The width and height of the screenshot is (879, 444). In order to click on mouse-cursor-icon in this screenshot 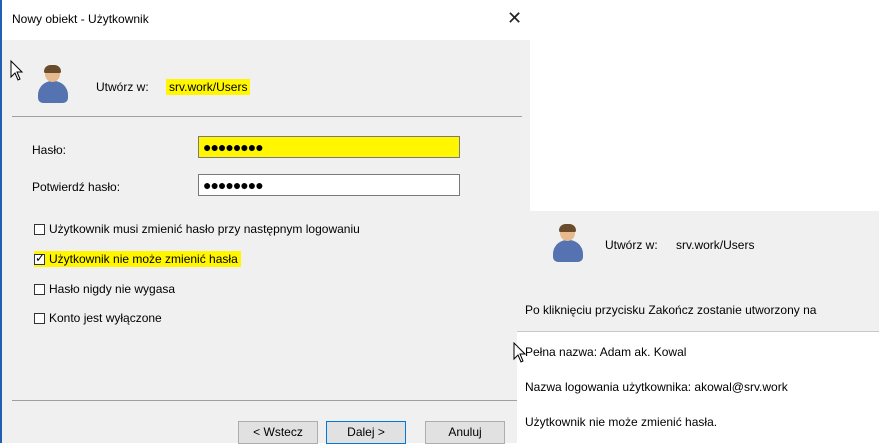, I will do `click(17, 70)`.